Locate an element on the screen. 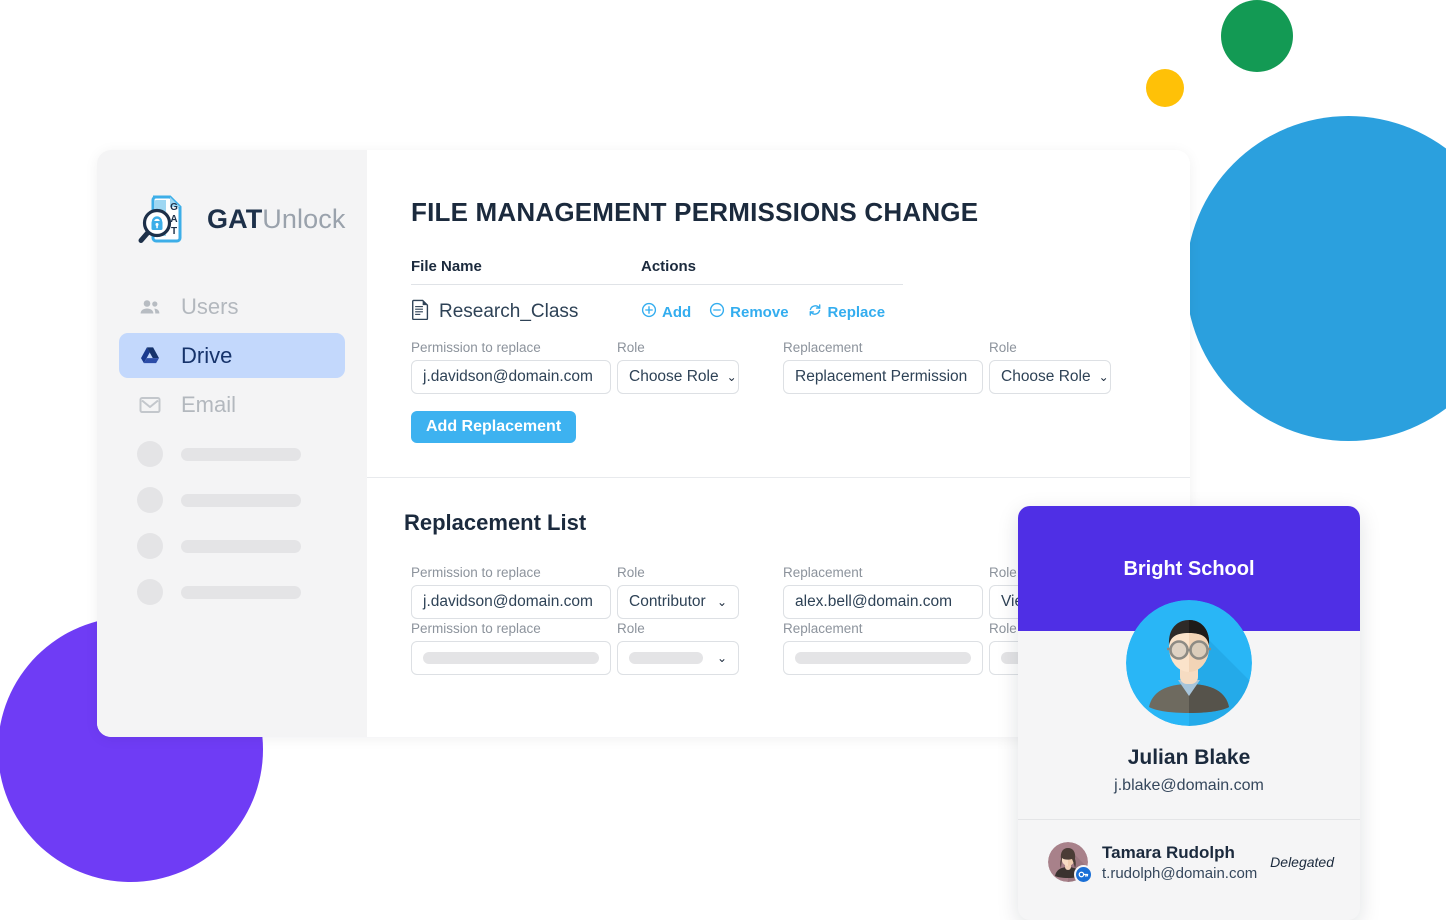 The height and width of the screenshot is (920, 1446). delegate-texts: Tamara Rudolph t.rudolph@domain.com is located at coordinates (1180, 862).